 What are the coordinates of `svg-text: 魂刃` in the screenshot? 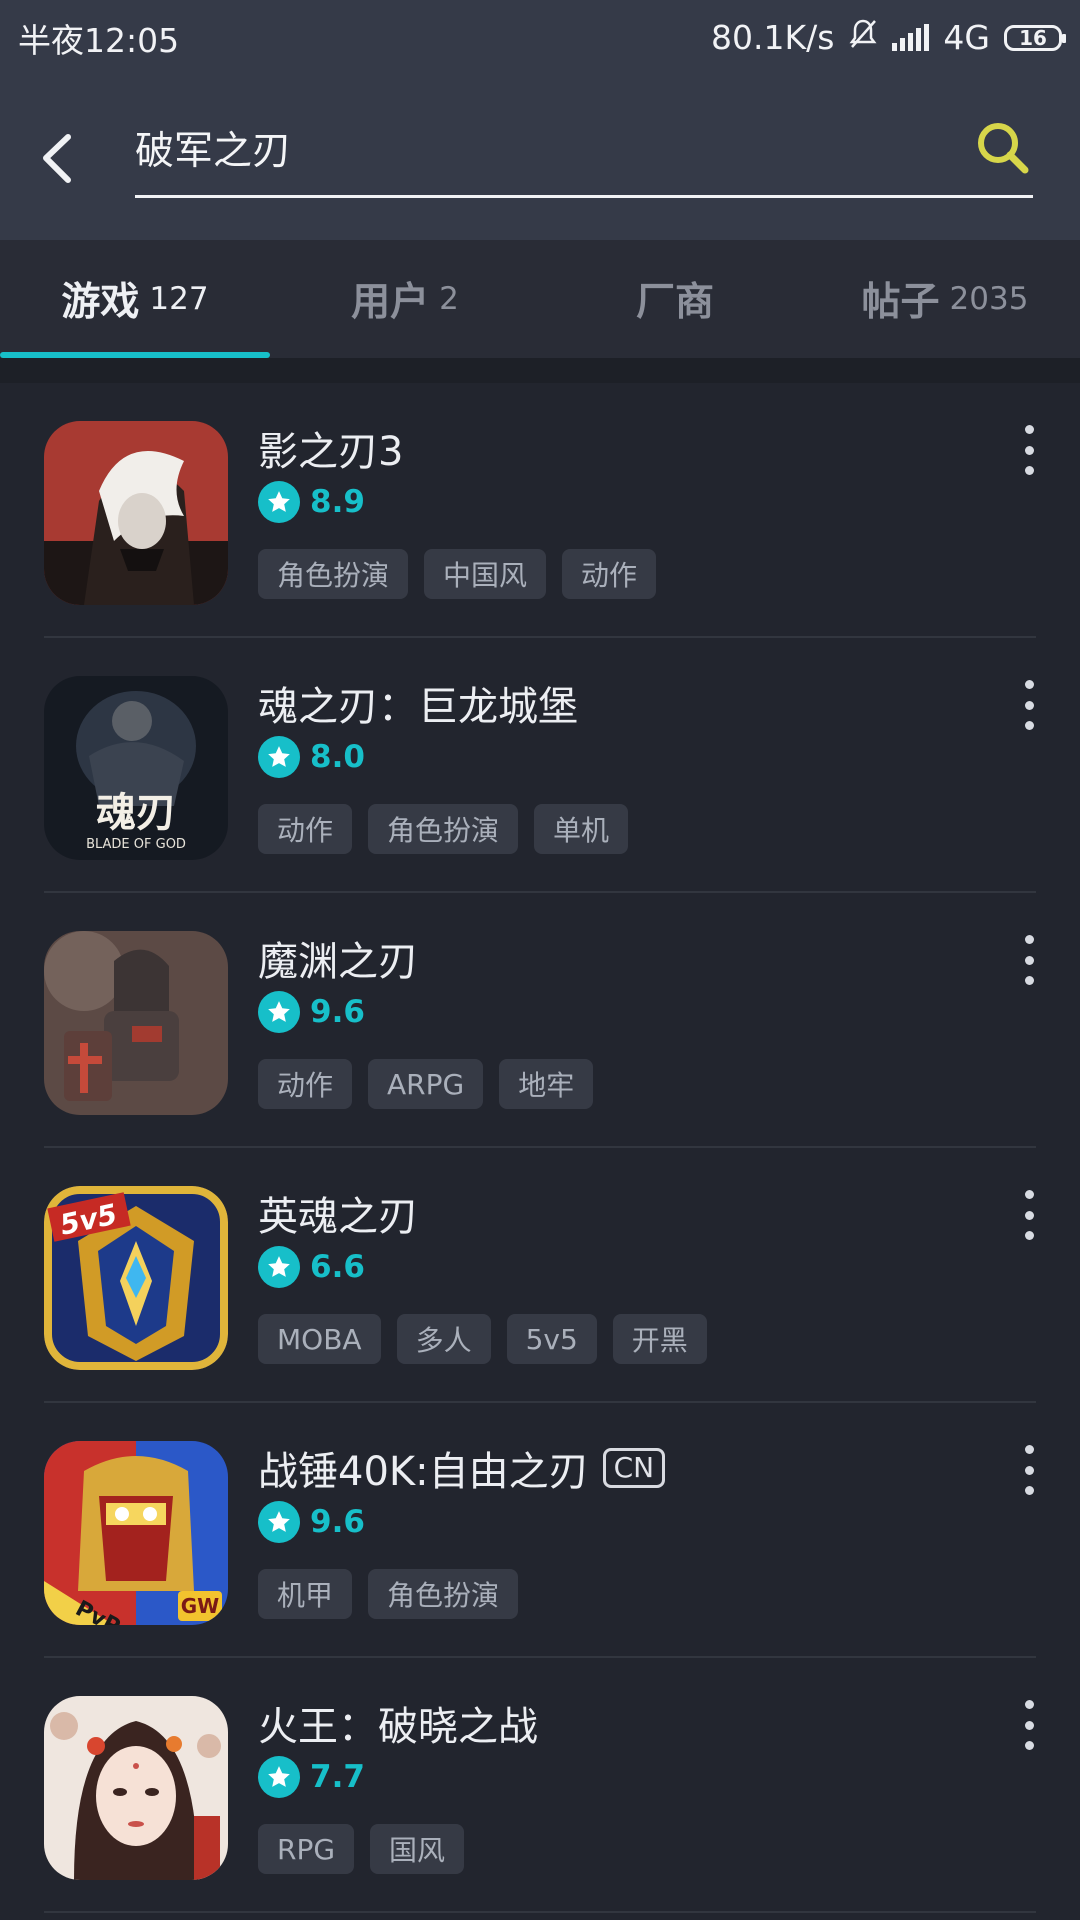 It's located at (136, 812).